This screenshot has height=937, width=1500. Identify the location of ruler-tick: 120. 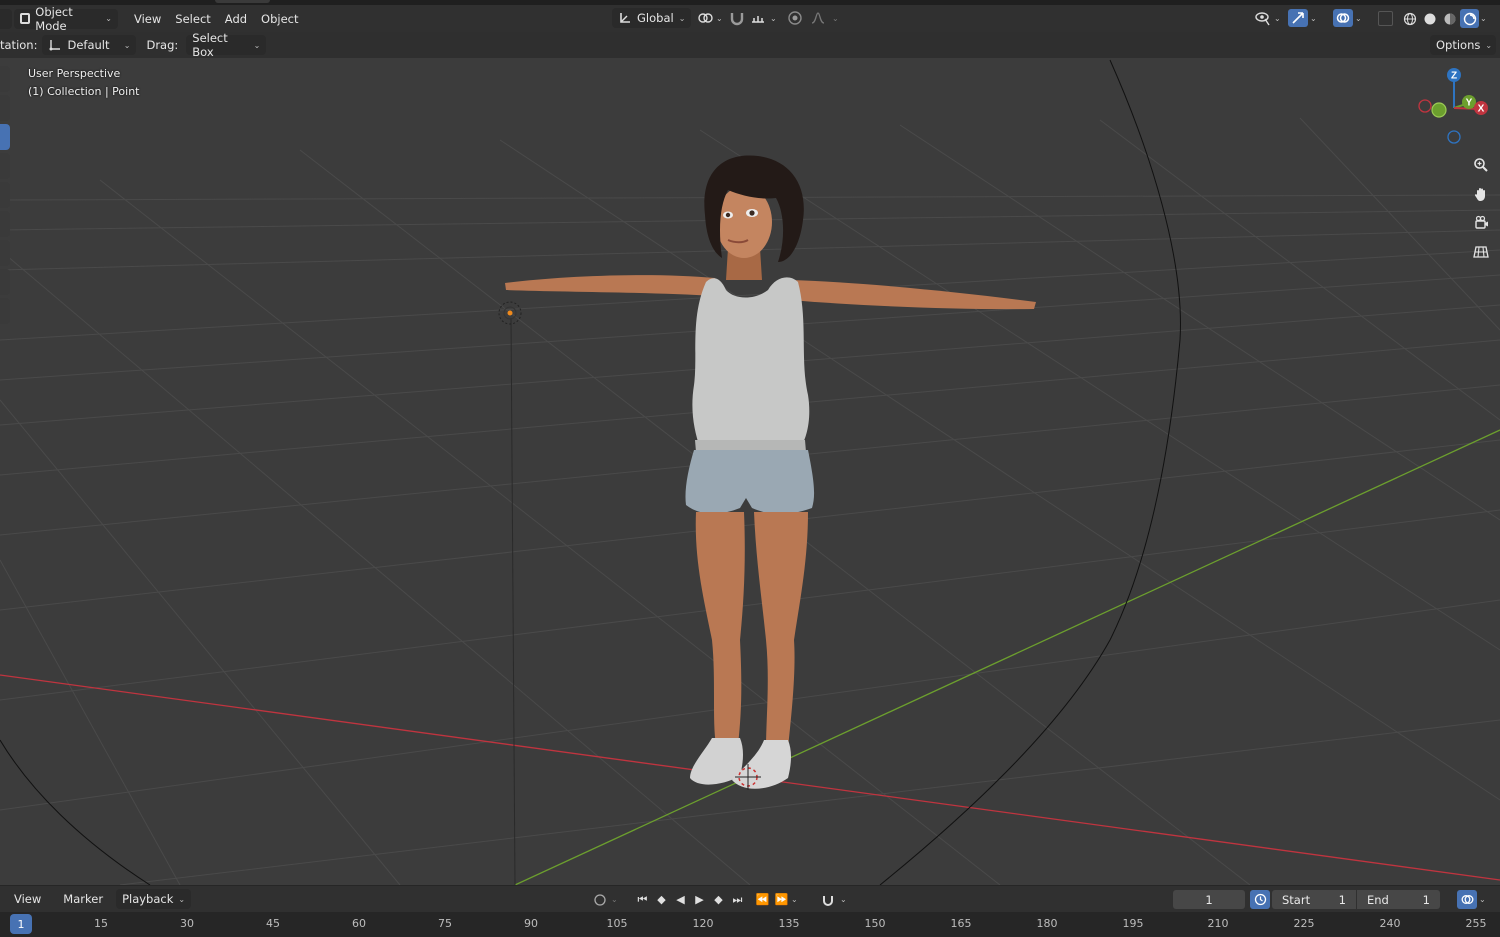
(703, 923).